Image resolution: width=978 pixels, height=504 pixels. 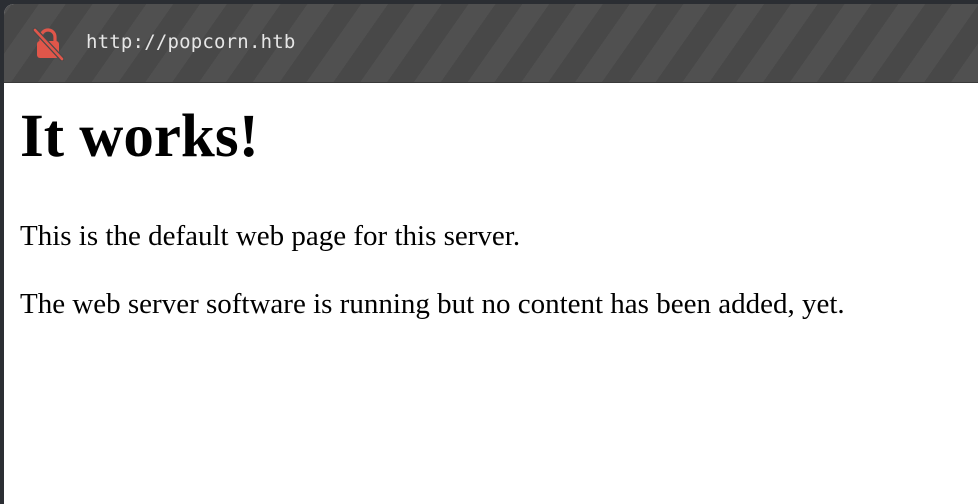 I want to click on page-heading: It works!, so click(x=139, y=136).